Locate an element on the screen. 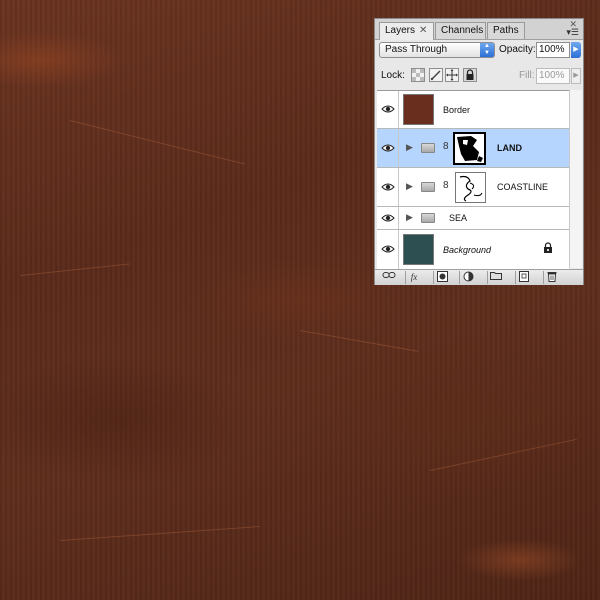 The image size is (600, 600). layer-row-background: Background is located at coordinates (473, 249).